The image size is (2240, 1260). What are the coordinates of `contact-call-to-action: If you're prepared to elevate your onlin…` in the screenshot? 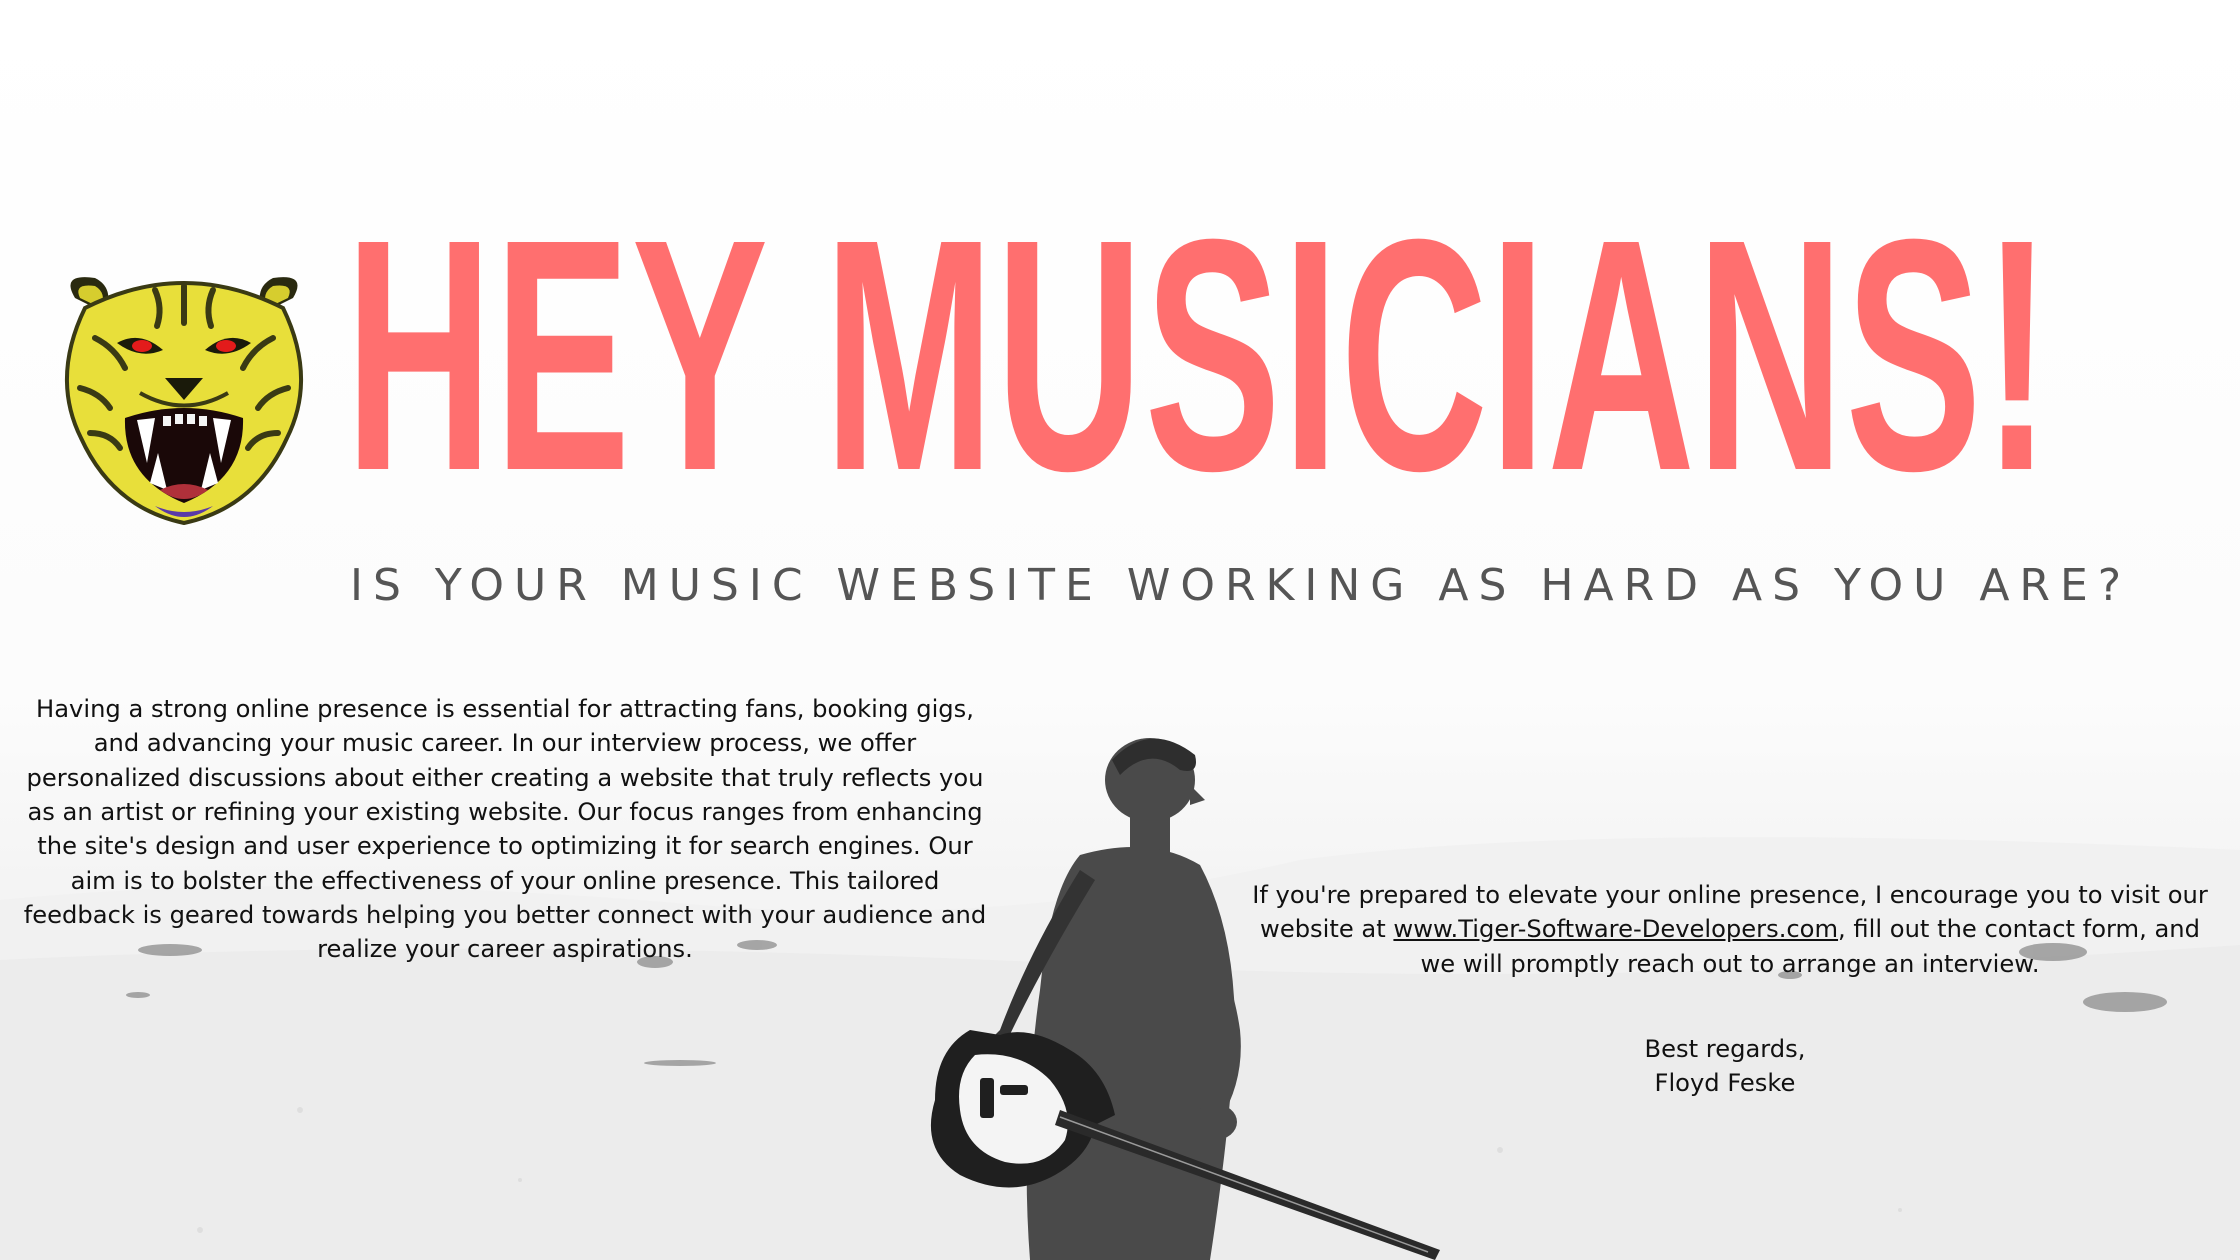 It's located at (1730, 929).